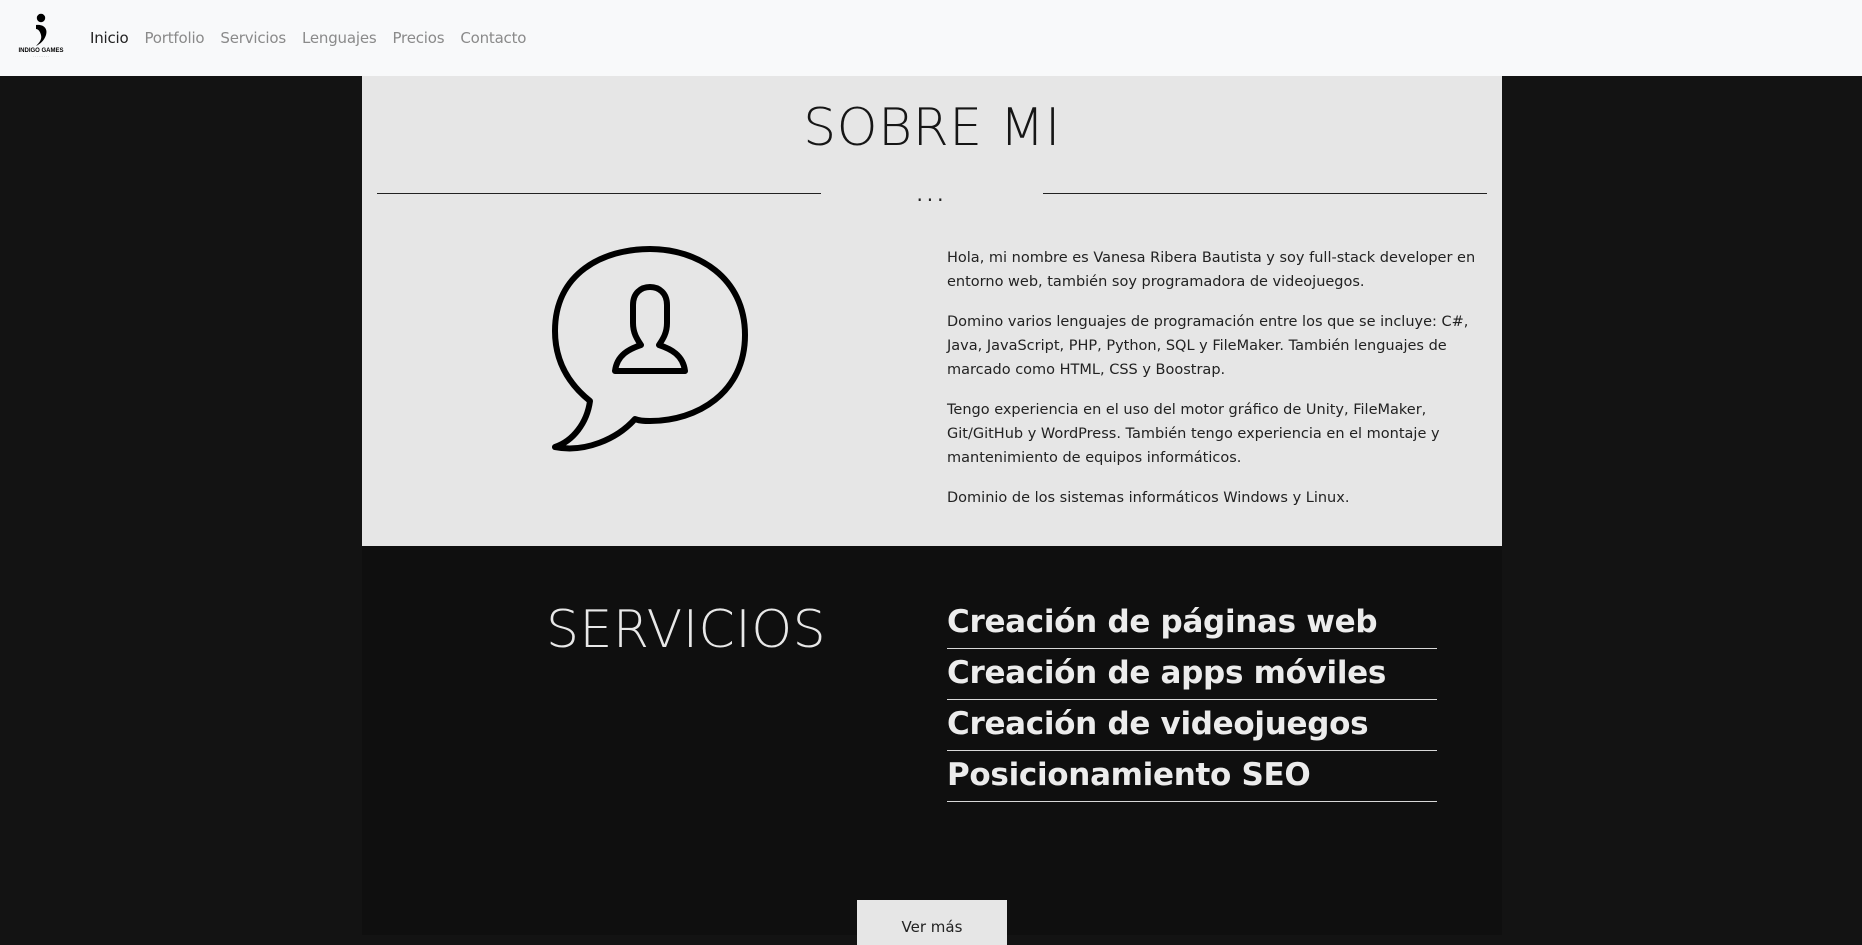  Describe the element at coordinates (599, 193) in the screenshot. I see `divider-left-line` at that location.